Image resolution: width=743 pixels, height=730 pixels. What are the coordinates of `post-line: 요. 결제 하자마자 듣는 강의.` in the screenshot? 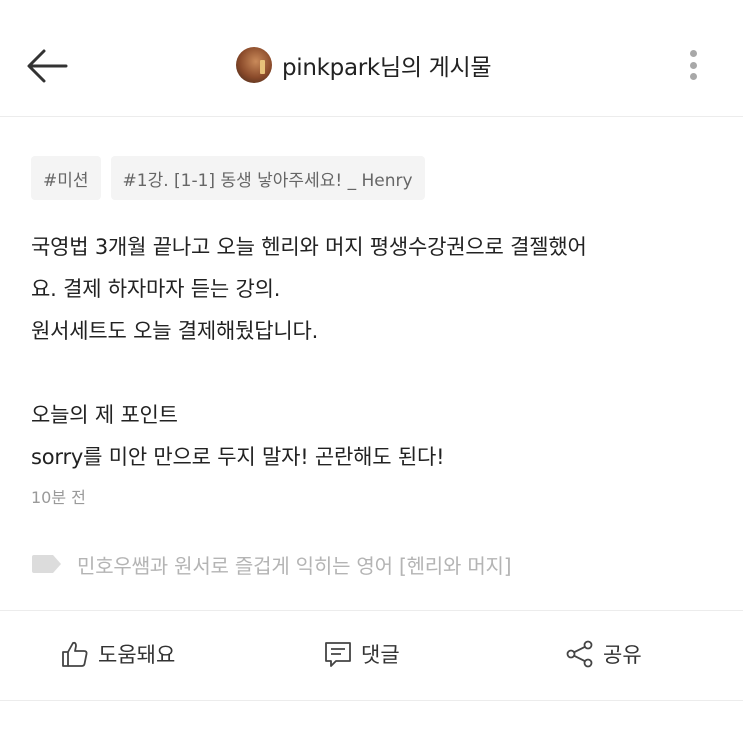 It's located at (156, 289).